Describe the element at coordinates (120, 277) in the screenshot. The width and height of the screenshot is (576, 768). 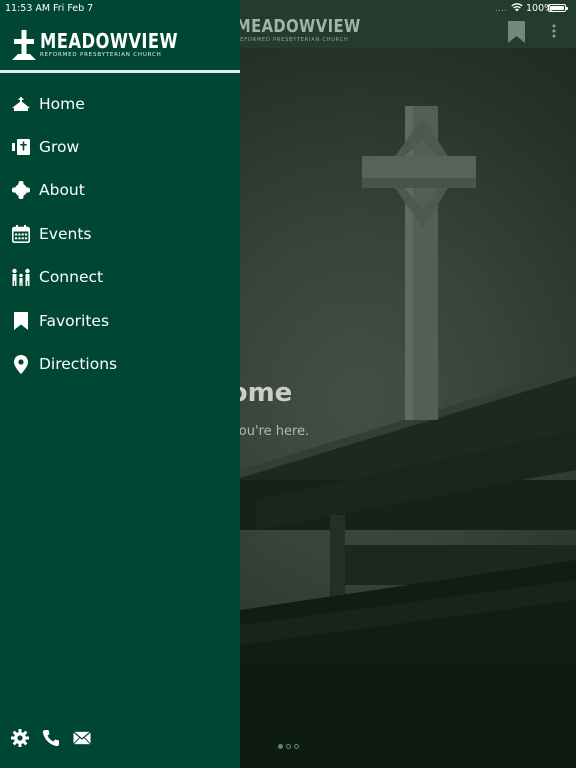
I see `menu-item-connect: Connect` at that location.